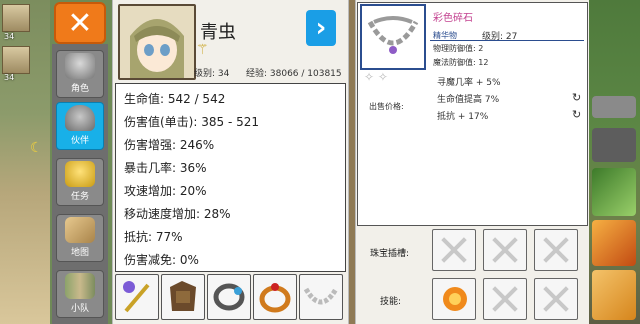 The height and width of the screenshot is (324, 640). Describe the element at coordinates (507, 40) in the screenshot. I see `divider` at that location.